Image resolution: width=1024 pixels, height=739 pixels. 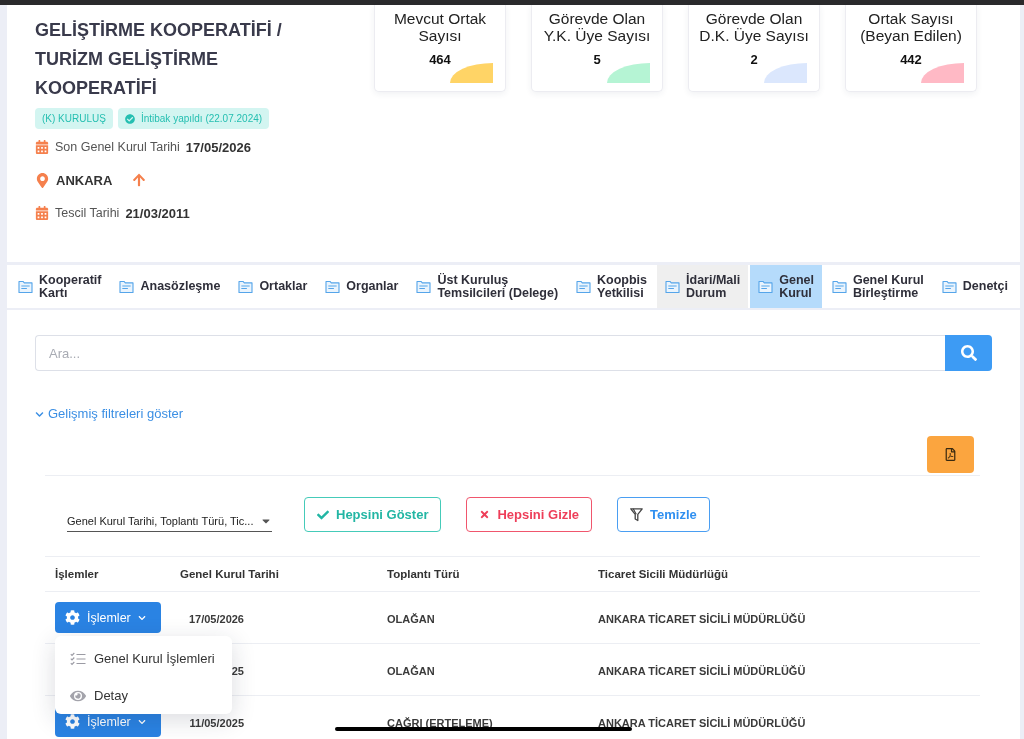 What do you see at coordinates (440, 722) in the screenshot?
I see `table-cell: ÇAĞRI (ERTELEME)` at bounding box center [440, 722].